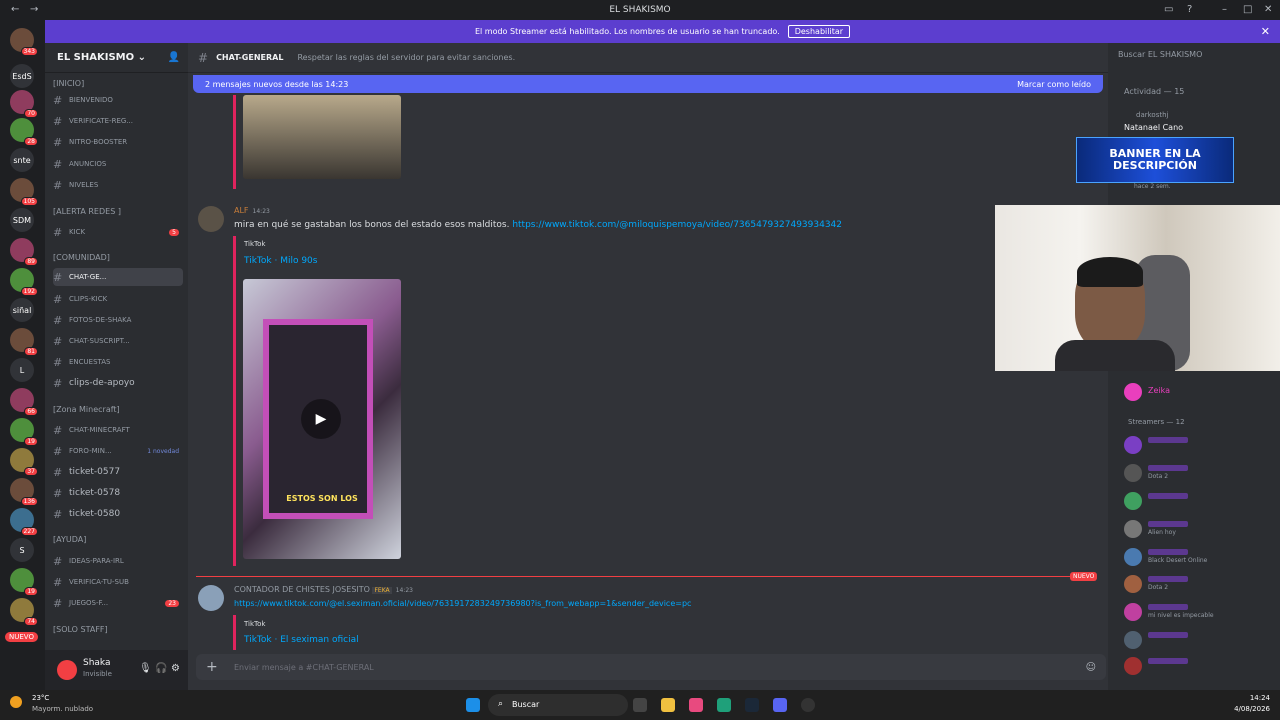 This screenshot has height=720, width=1280. Describe the element at coordinates (22, 310) in the screenshot. I see `server-icon: siñal` at that location.